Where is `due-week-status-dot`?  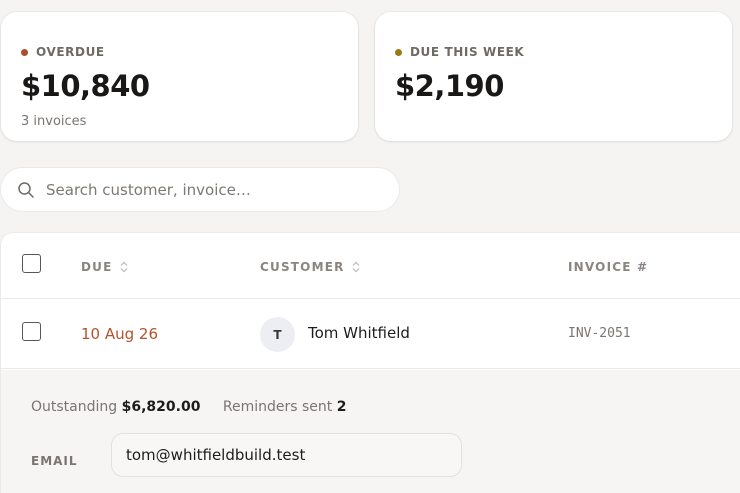 due-week-status-dot is located at coordinates (398, 52).